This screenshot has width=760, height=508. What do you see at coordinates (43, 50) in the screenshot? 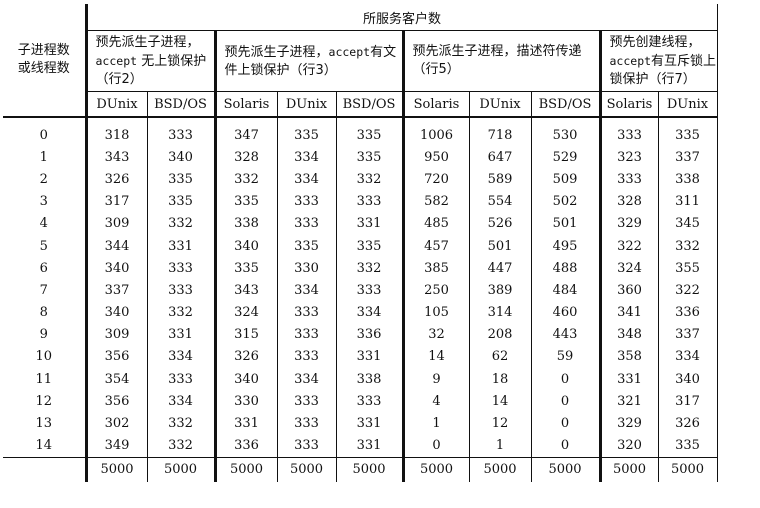
I see `row-header-line-1: 子进程数` at bounding box center [43, 50].